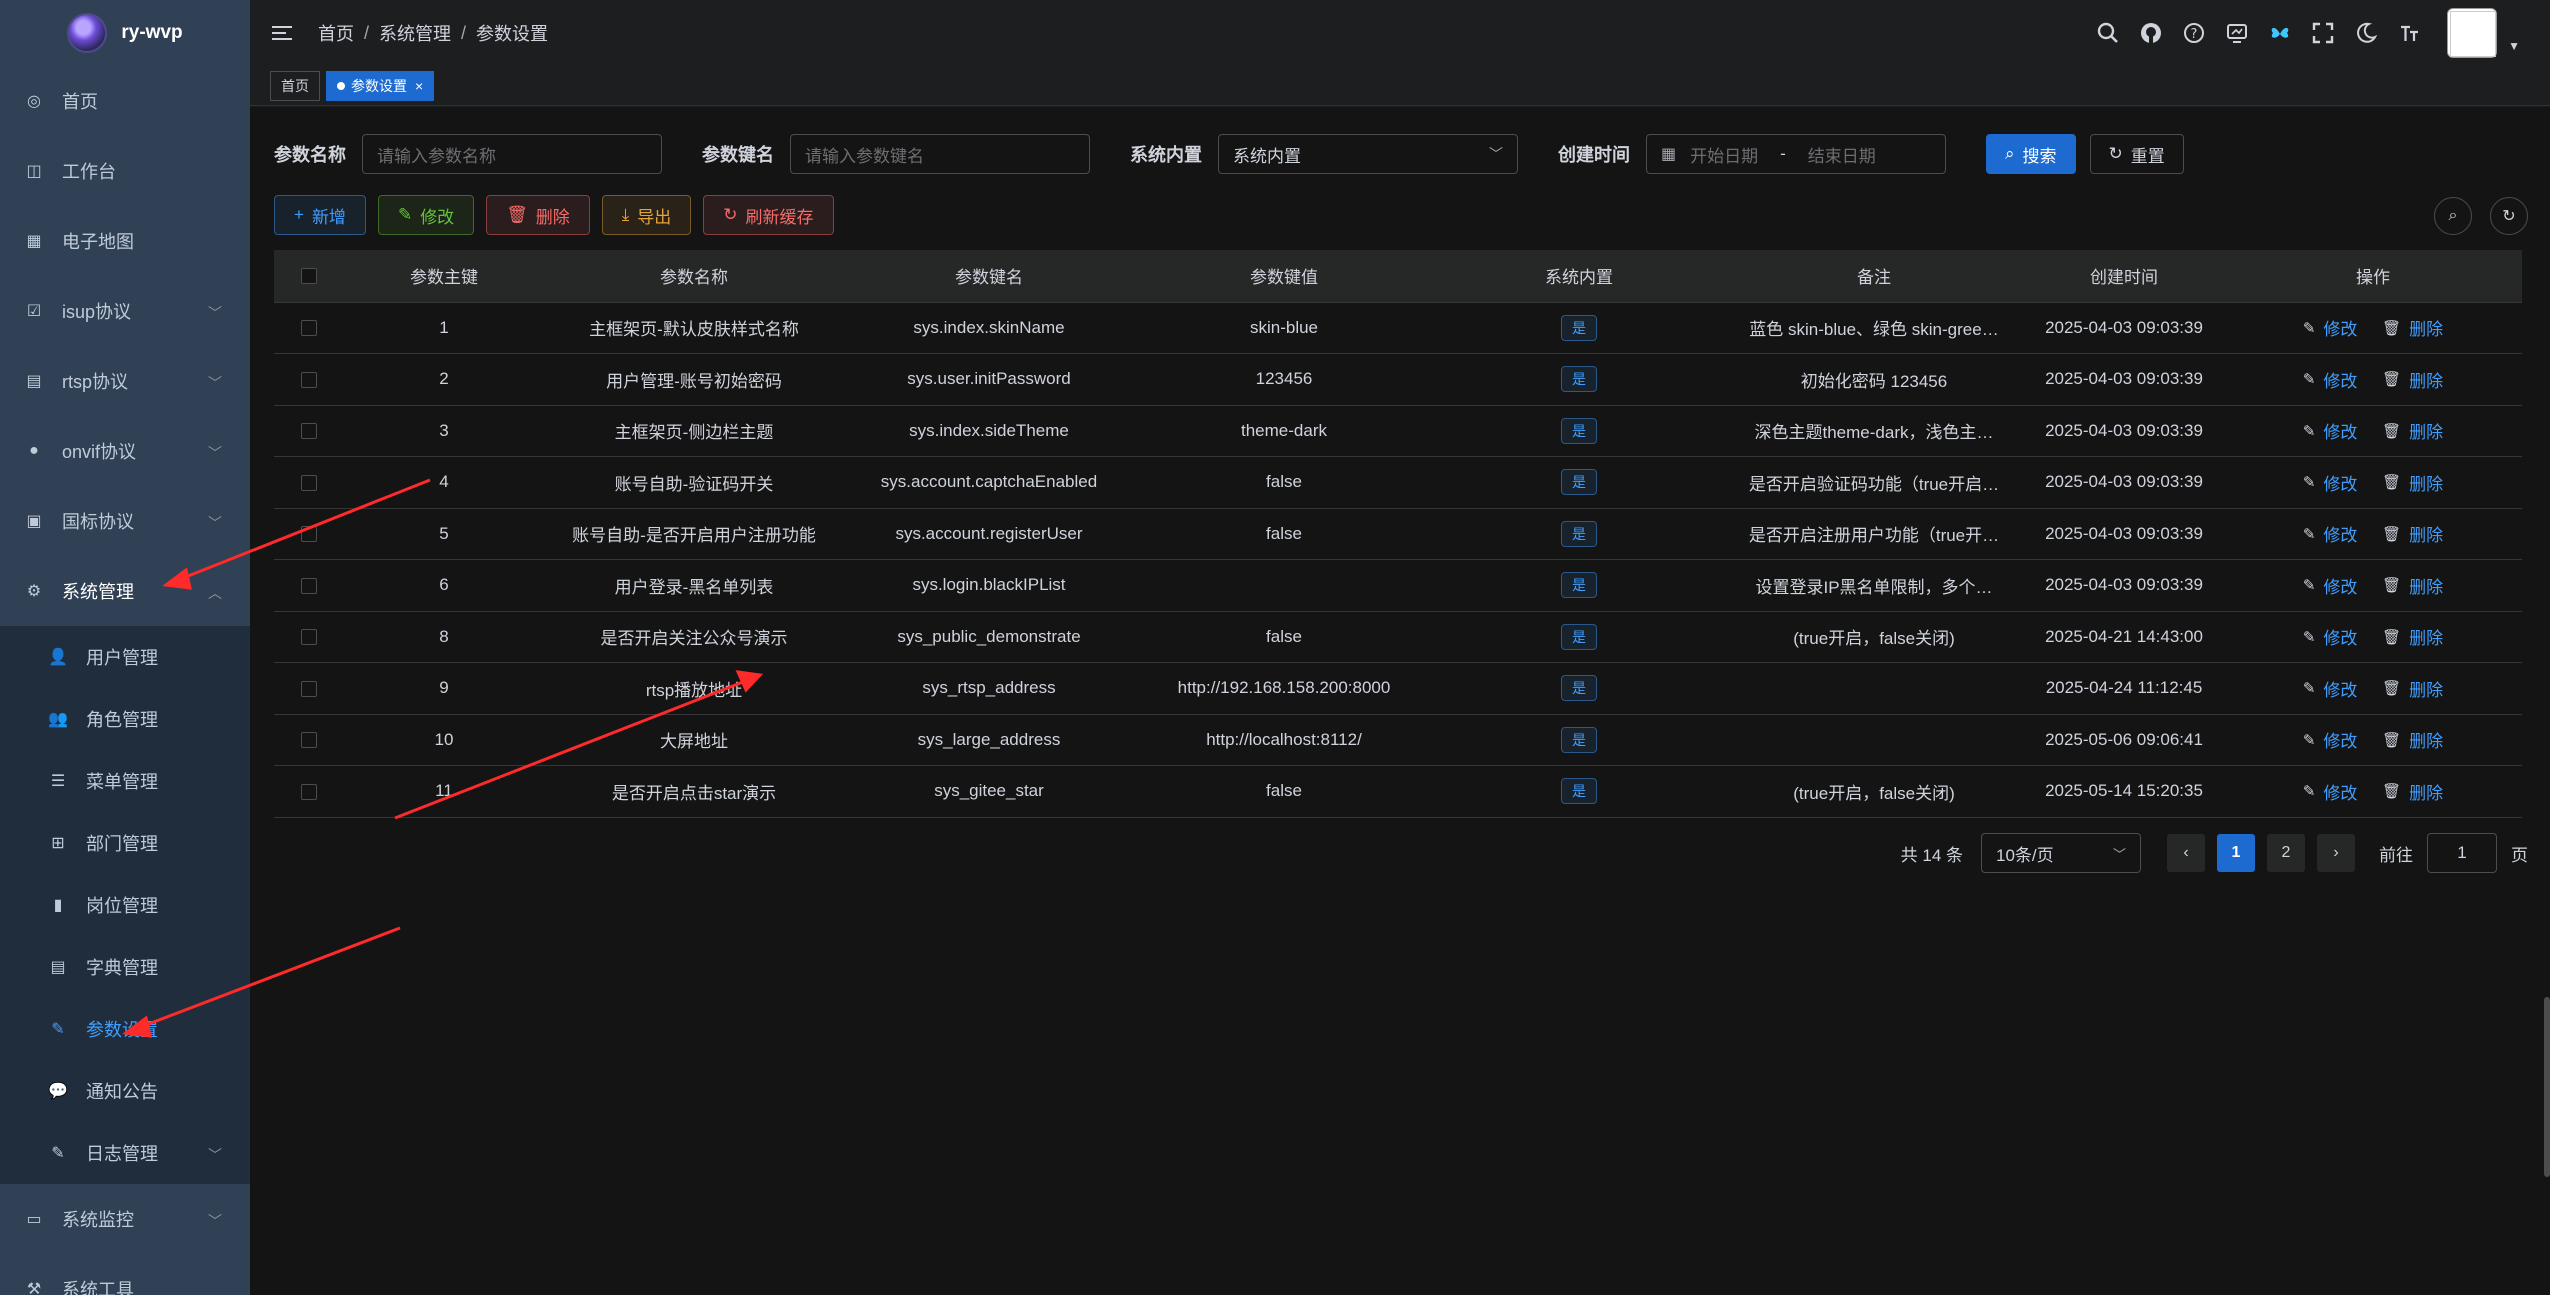 The height and width of the screenshot is (1295, 2550). Describe the element at coordinates (694, 276) in the screenshot. I see `col-header: 参数名称` at that location.